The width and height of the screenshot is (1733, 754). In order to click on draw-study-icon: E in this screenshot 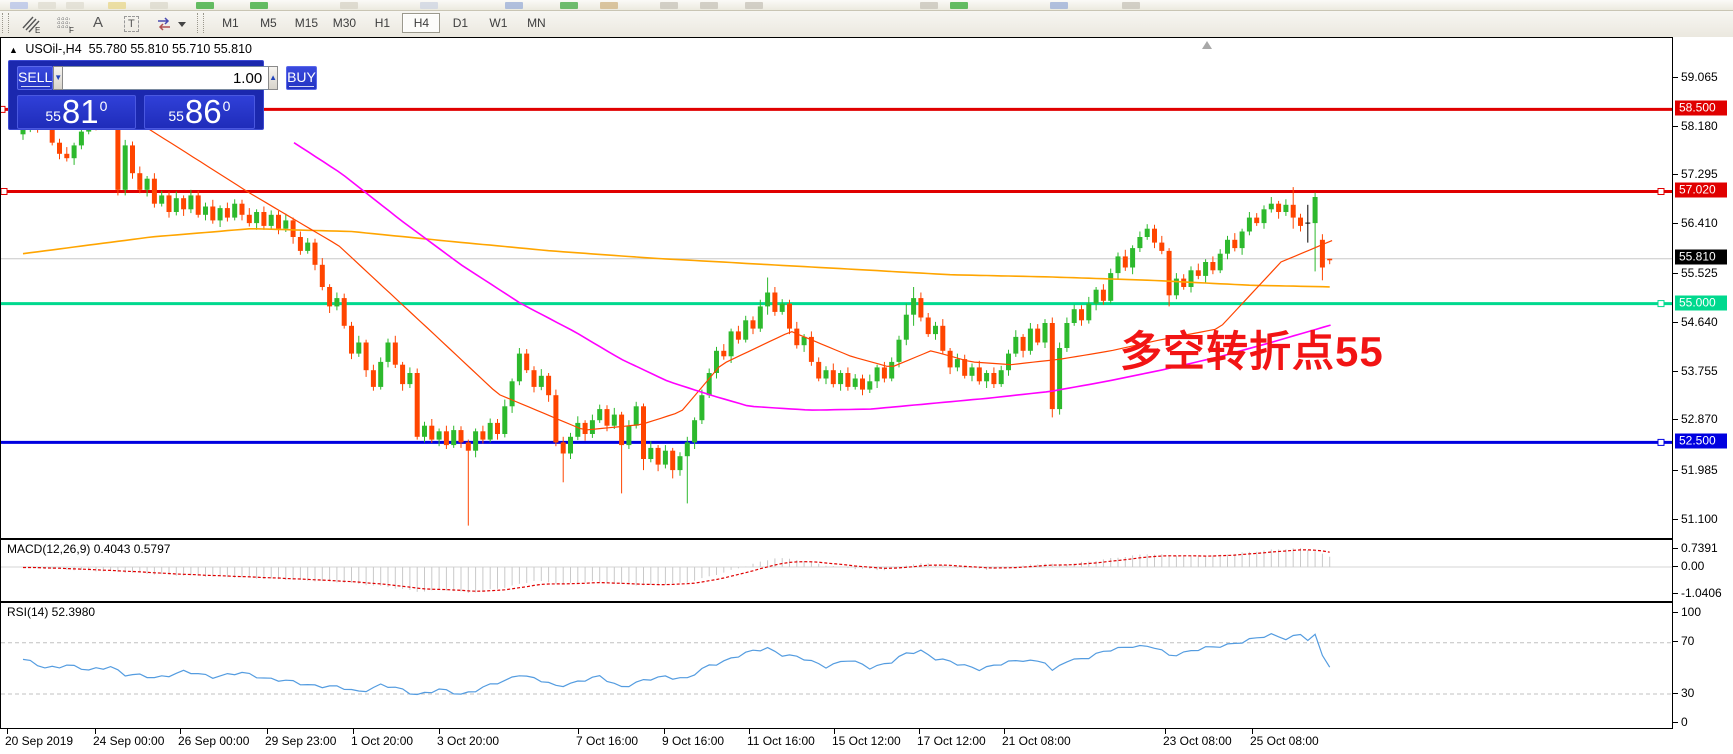, I will do `click(31, 23)`.